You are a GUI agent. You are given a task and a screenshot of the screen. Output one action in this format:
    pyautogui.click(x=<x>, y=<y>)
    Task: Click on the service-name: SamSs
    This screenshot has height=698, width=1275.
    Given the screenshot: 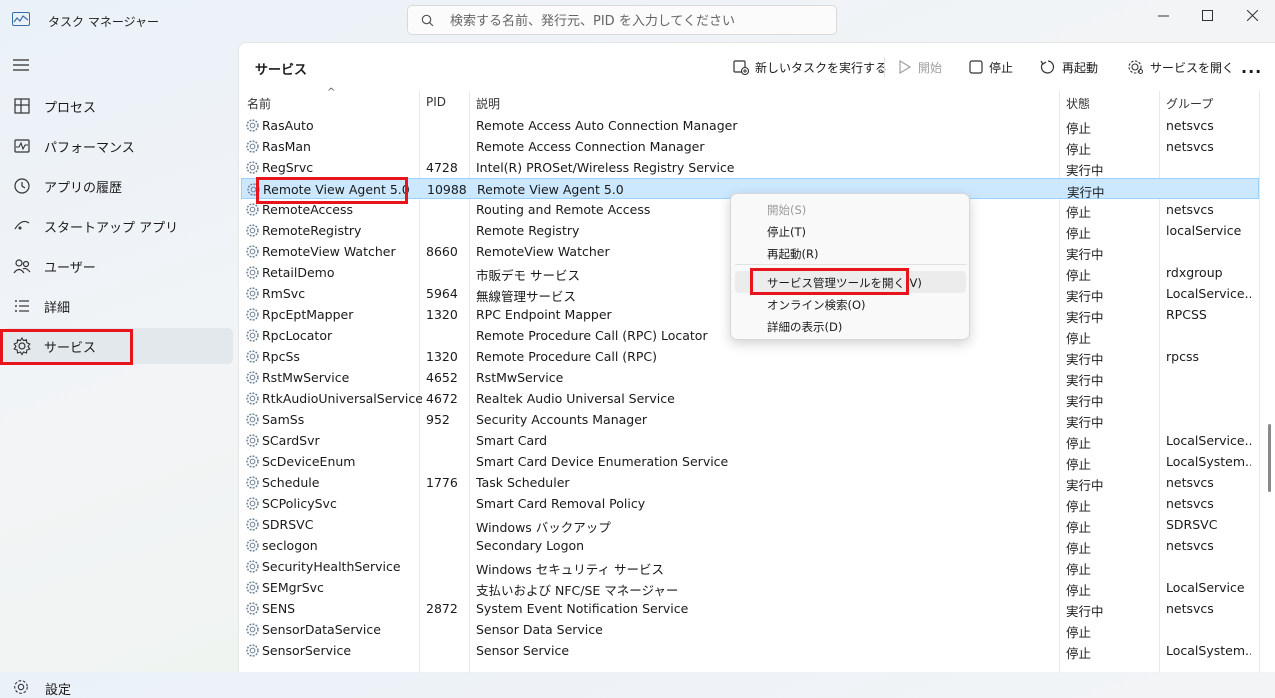 What is the action you would take?
    pyautogui.click(x=283, y=419)
    